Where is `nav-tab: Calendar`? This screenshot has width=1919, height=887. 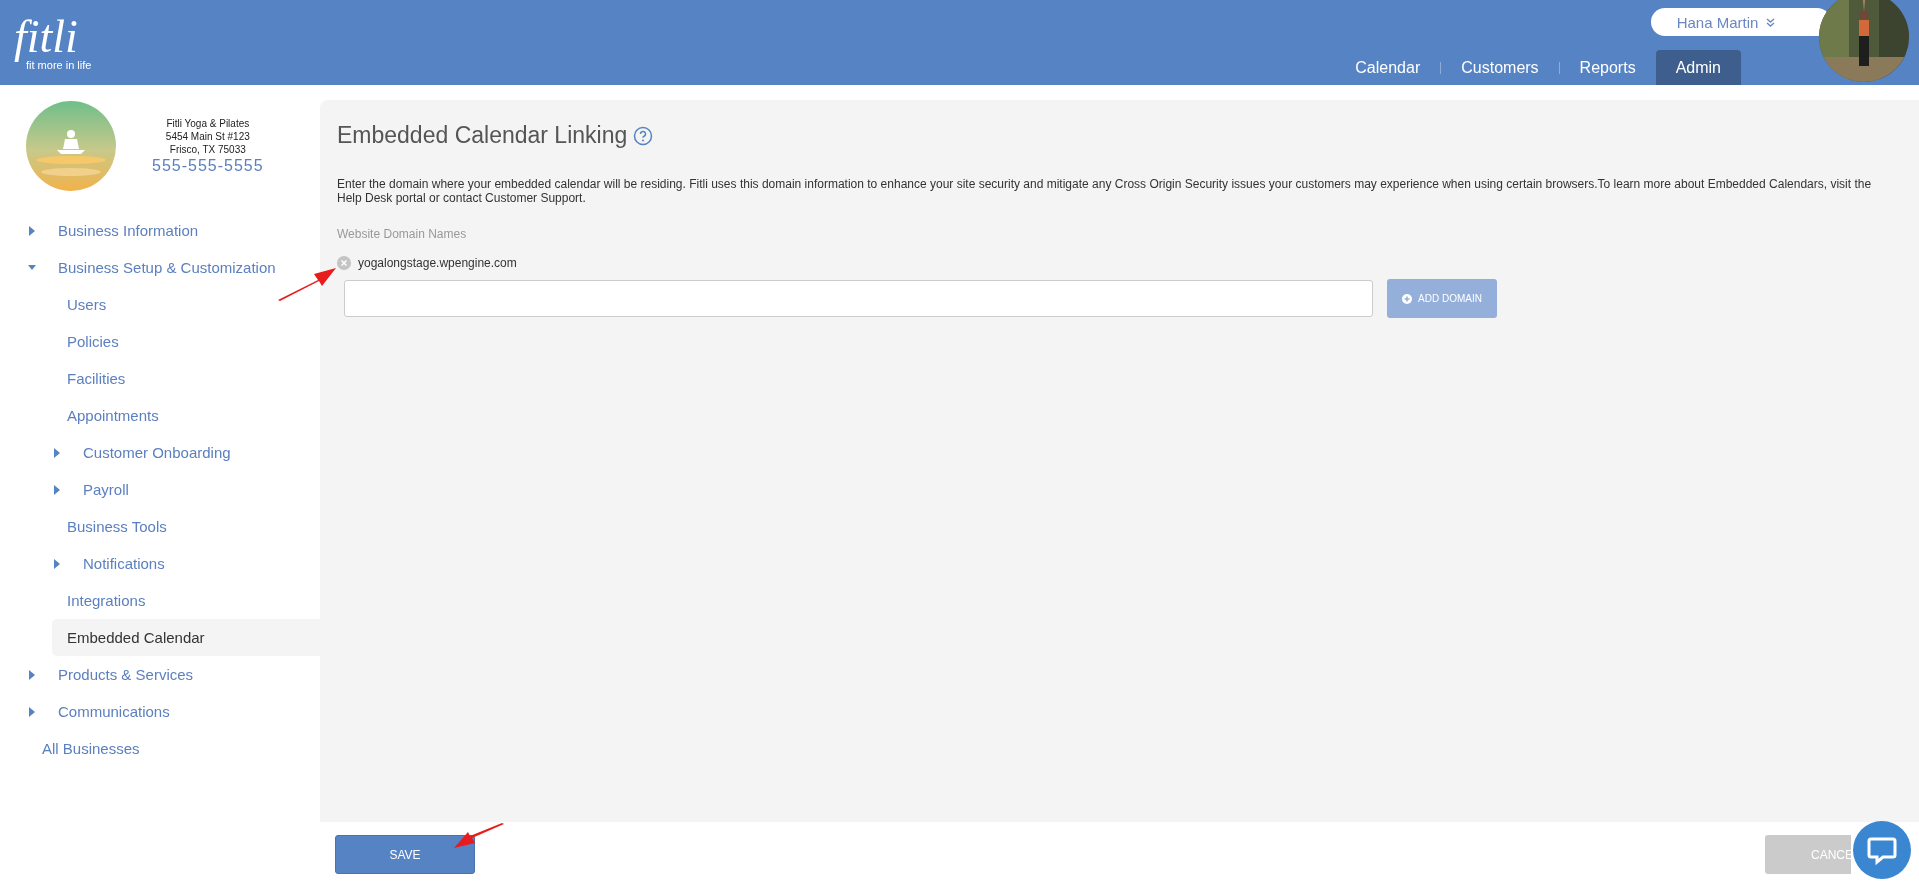
nav-tab: Calendar is located at coordinates (1388, 67).